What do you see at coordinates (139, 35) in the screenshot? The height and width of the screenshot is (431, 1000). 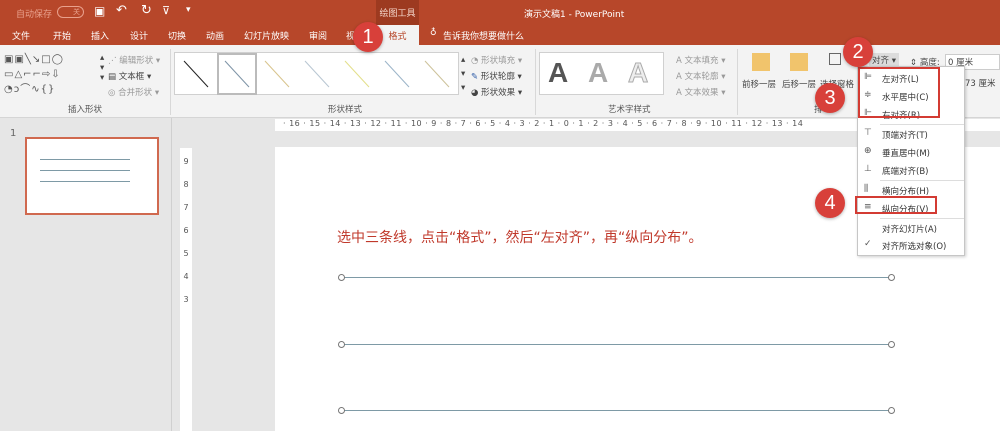 I see `tab-design: 设计` at bounding box center [139, 35].